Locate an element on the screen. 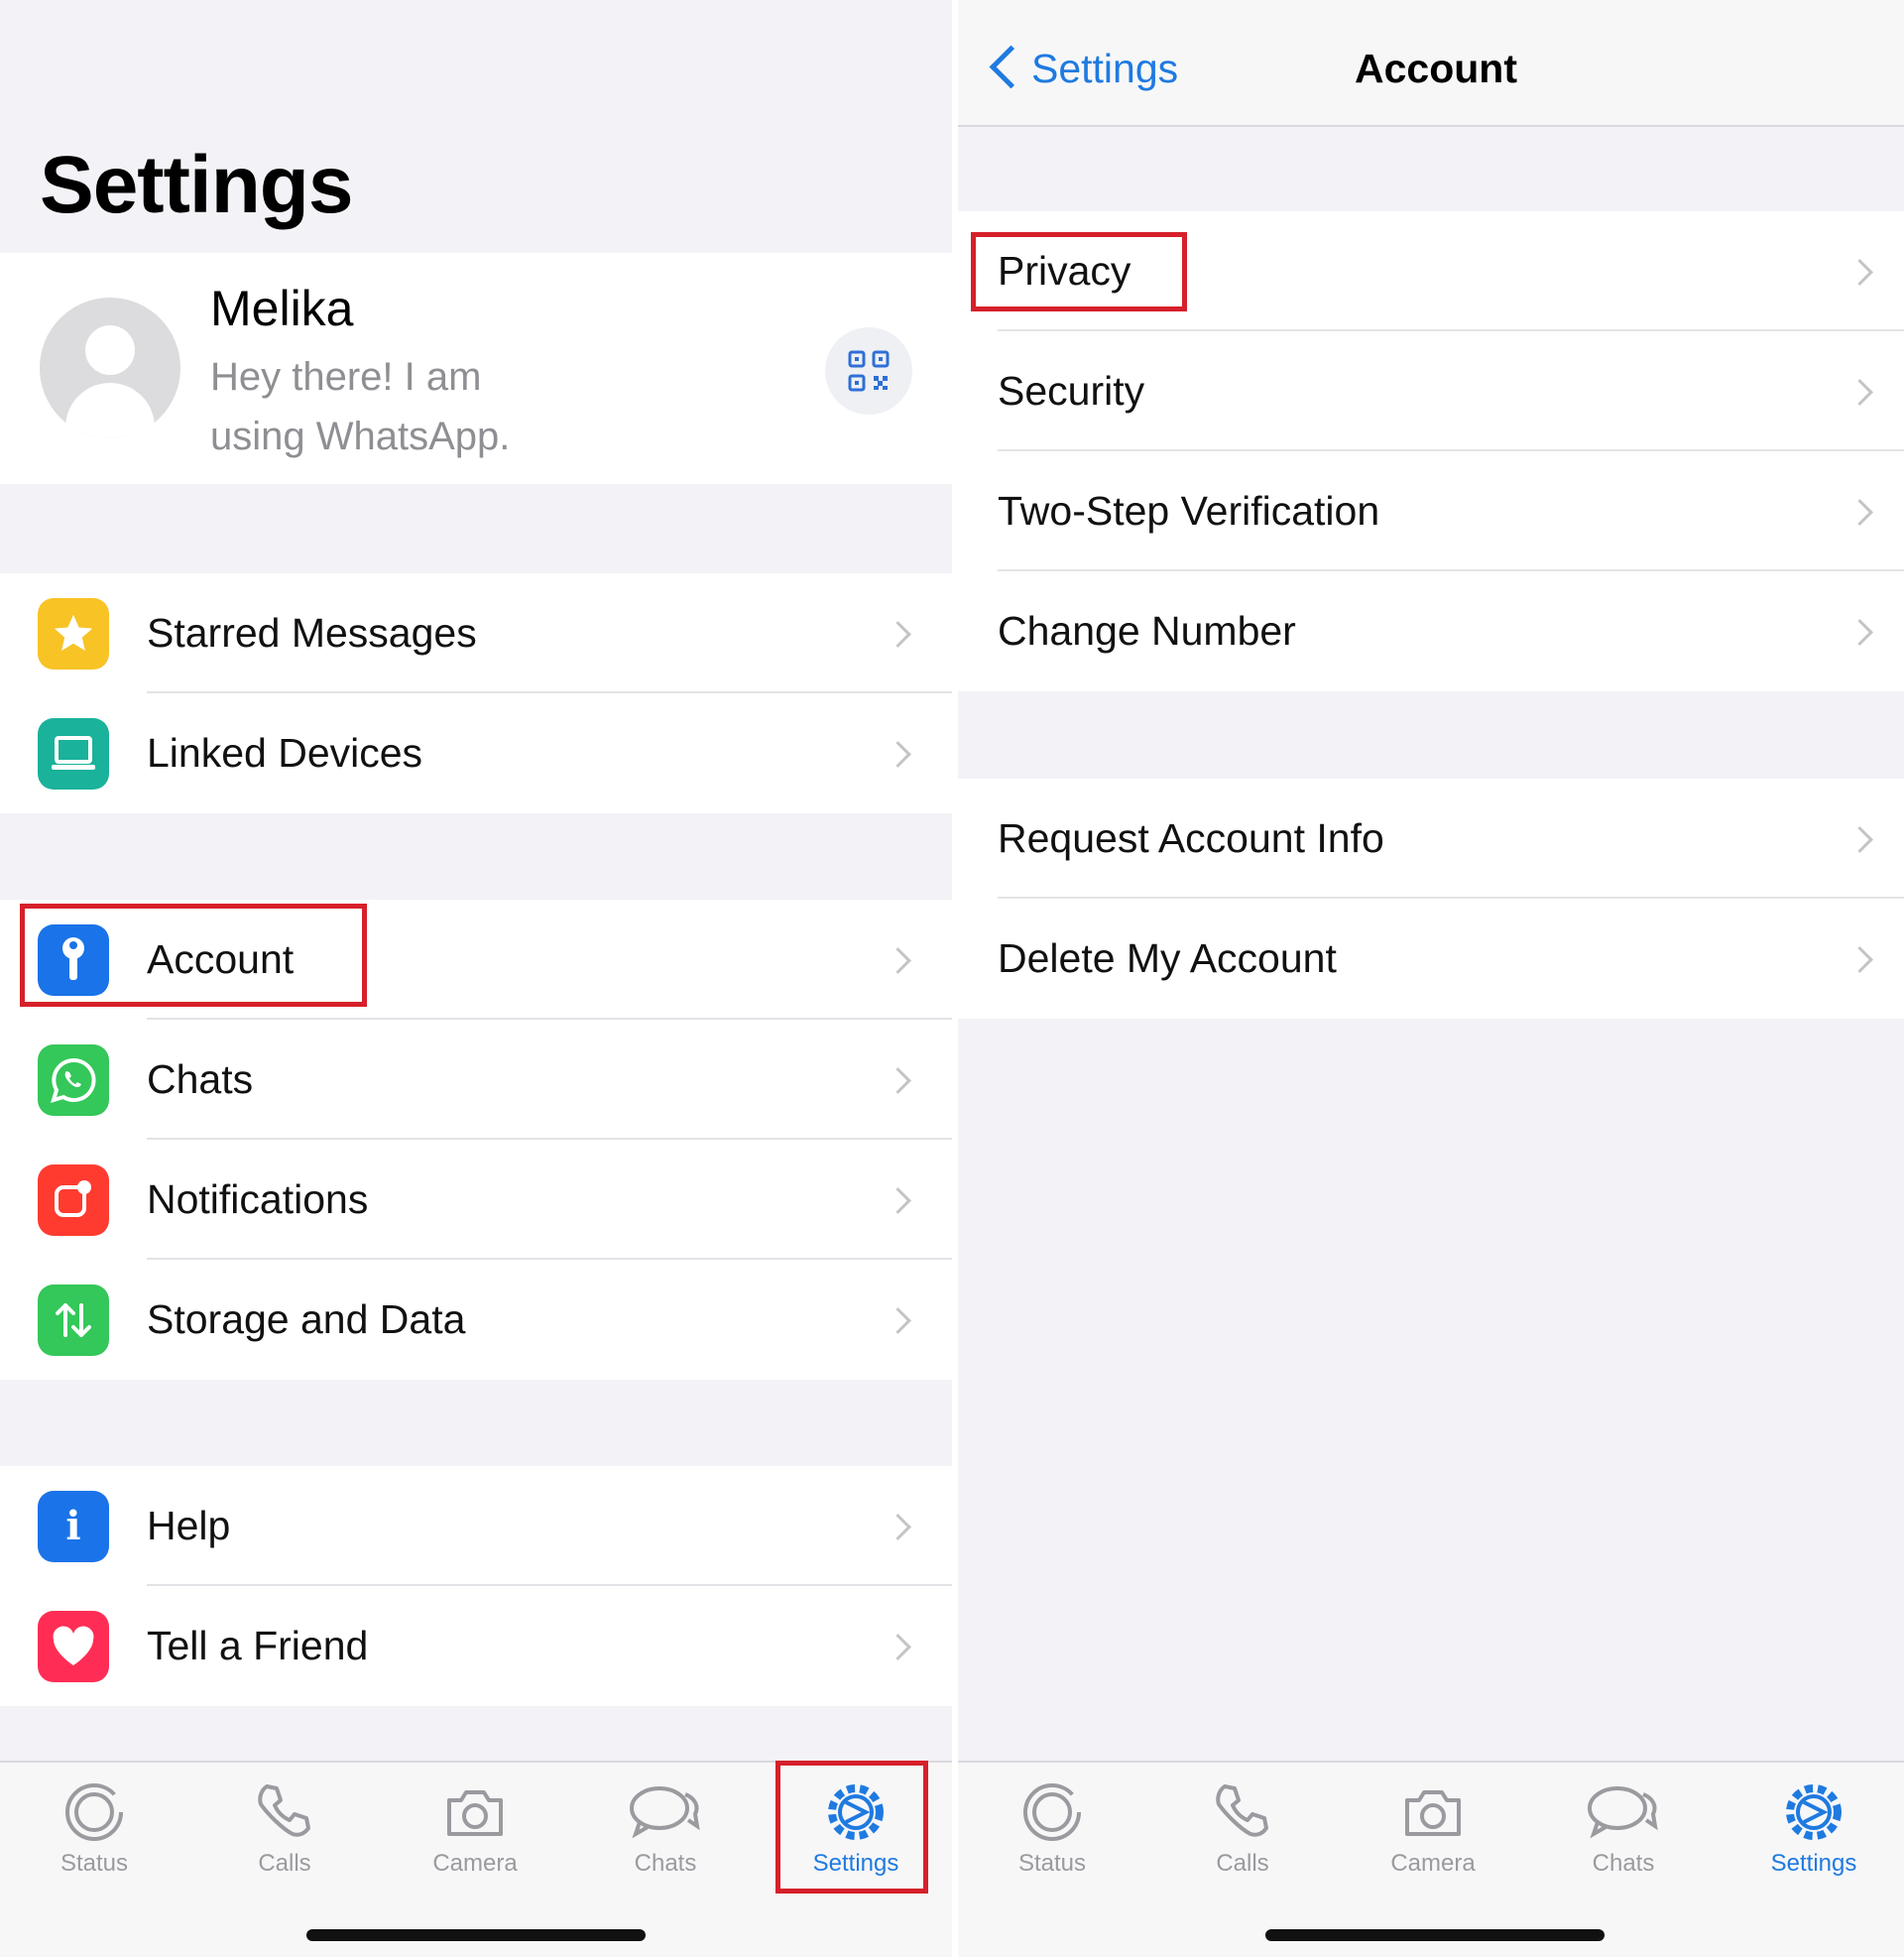  settings-group-3: i Help Tell a Friend is located at coordinates (476, 1586).